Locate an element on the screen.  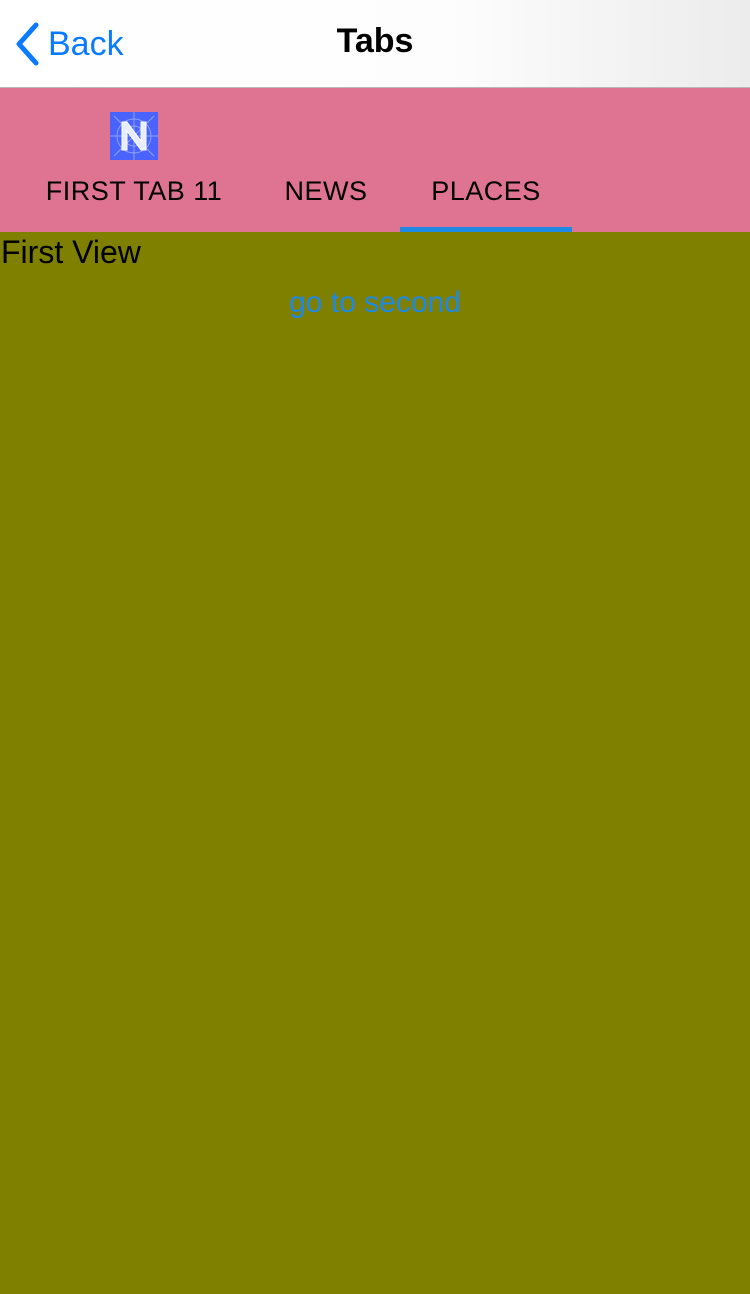
back-button-label: Back is located at coordinates (86, 43).